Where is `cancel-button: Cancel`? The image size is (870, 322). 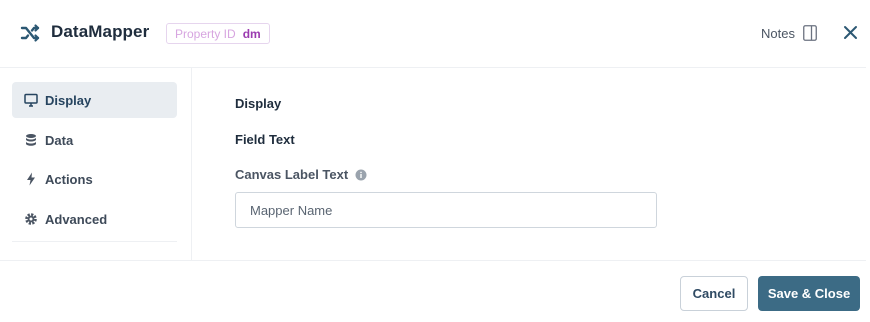
cancel-button: Cancel is located at coordinates (714, 293).